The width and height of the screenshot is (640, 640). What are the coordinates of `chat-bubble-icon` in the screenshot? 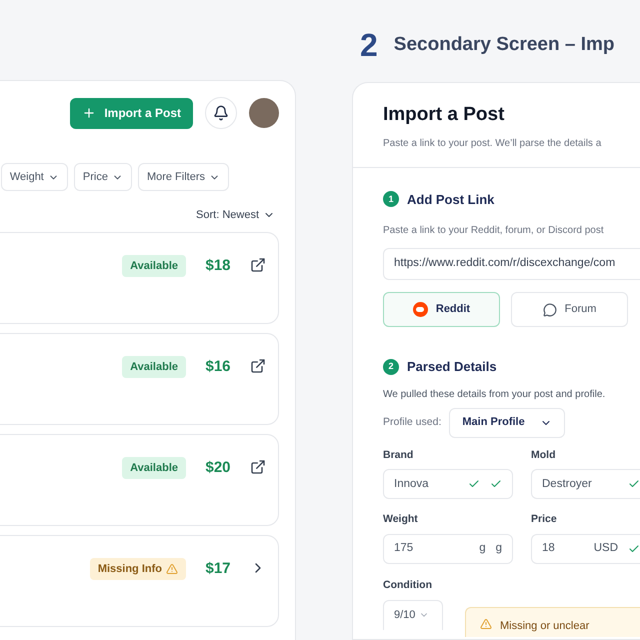 It's located at (549, 309).